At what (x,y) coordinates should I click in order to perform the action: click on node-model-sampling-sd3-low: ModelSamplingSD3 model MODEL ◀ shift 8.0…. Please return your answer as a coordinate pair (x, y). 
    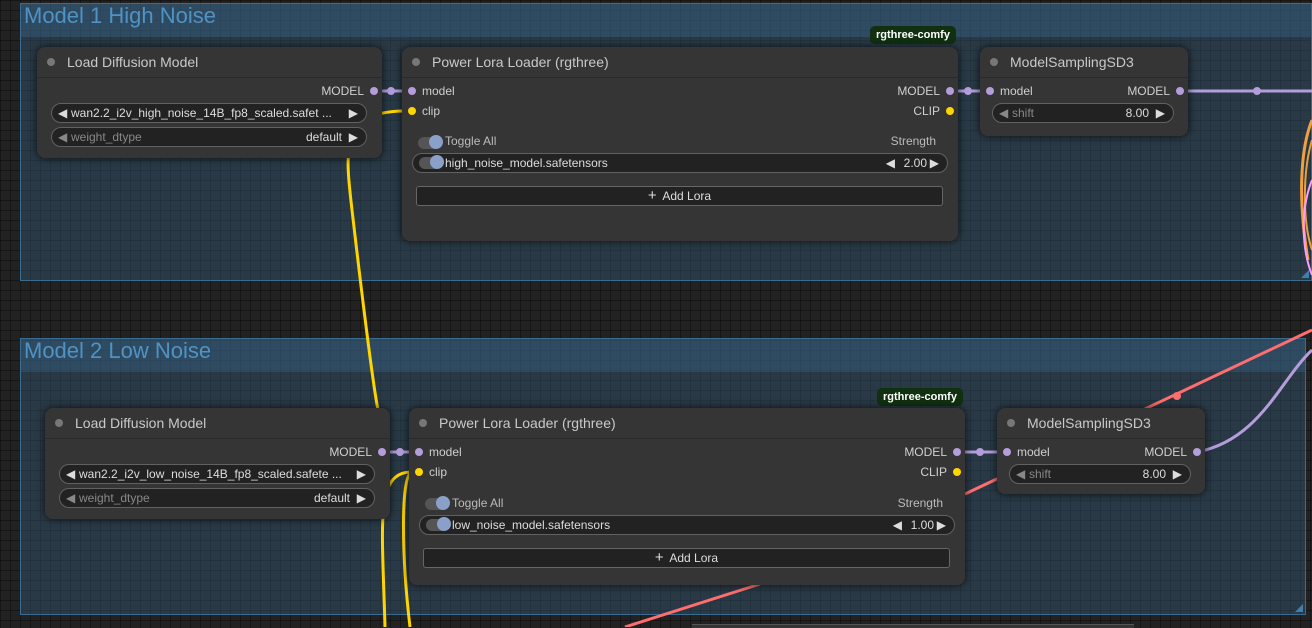
    Looking at the image, I should click on (1101, 451).